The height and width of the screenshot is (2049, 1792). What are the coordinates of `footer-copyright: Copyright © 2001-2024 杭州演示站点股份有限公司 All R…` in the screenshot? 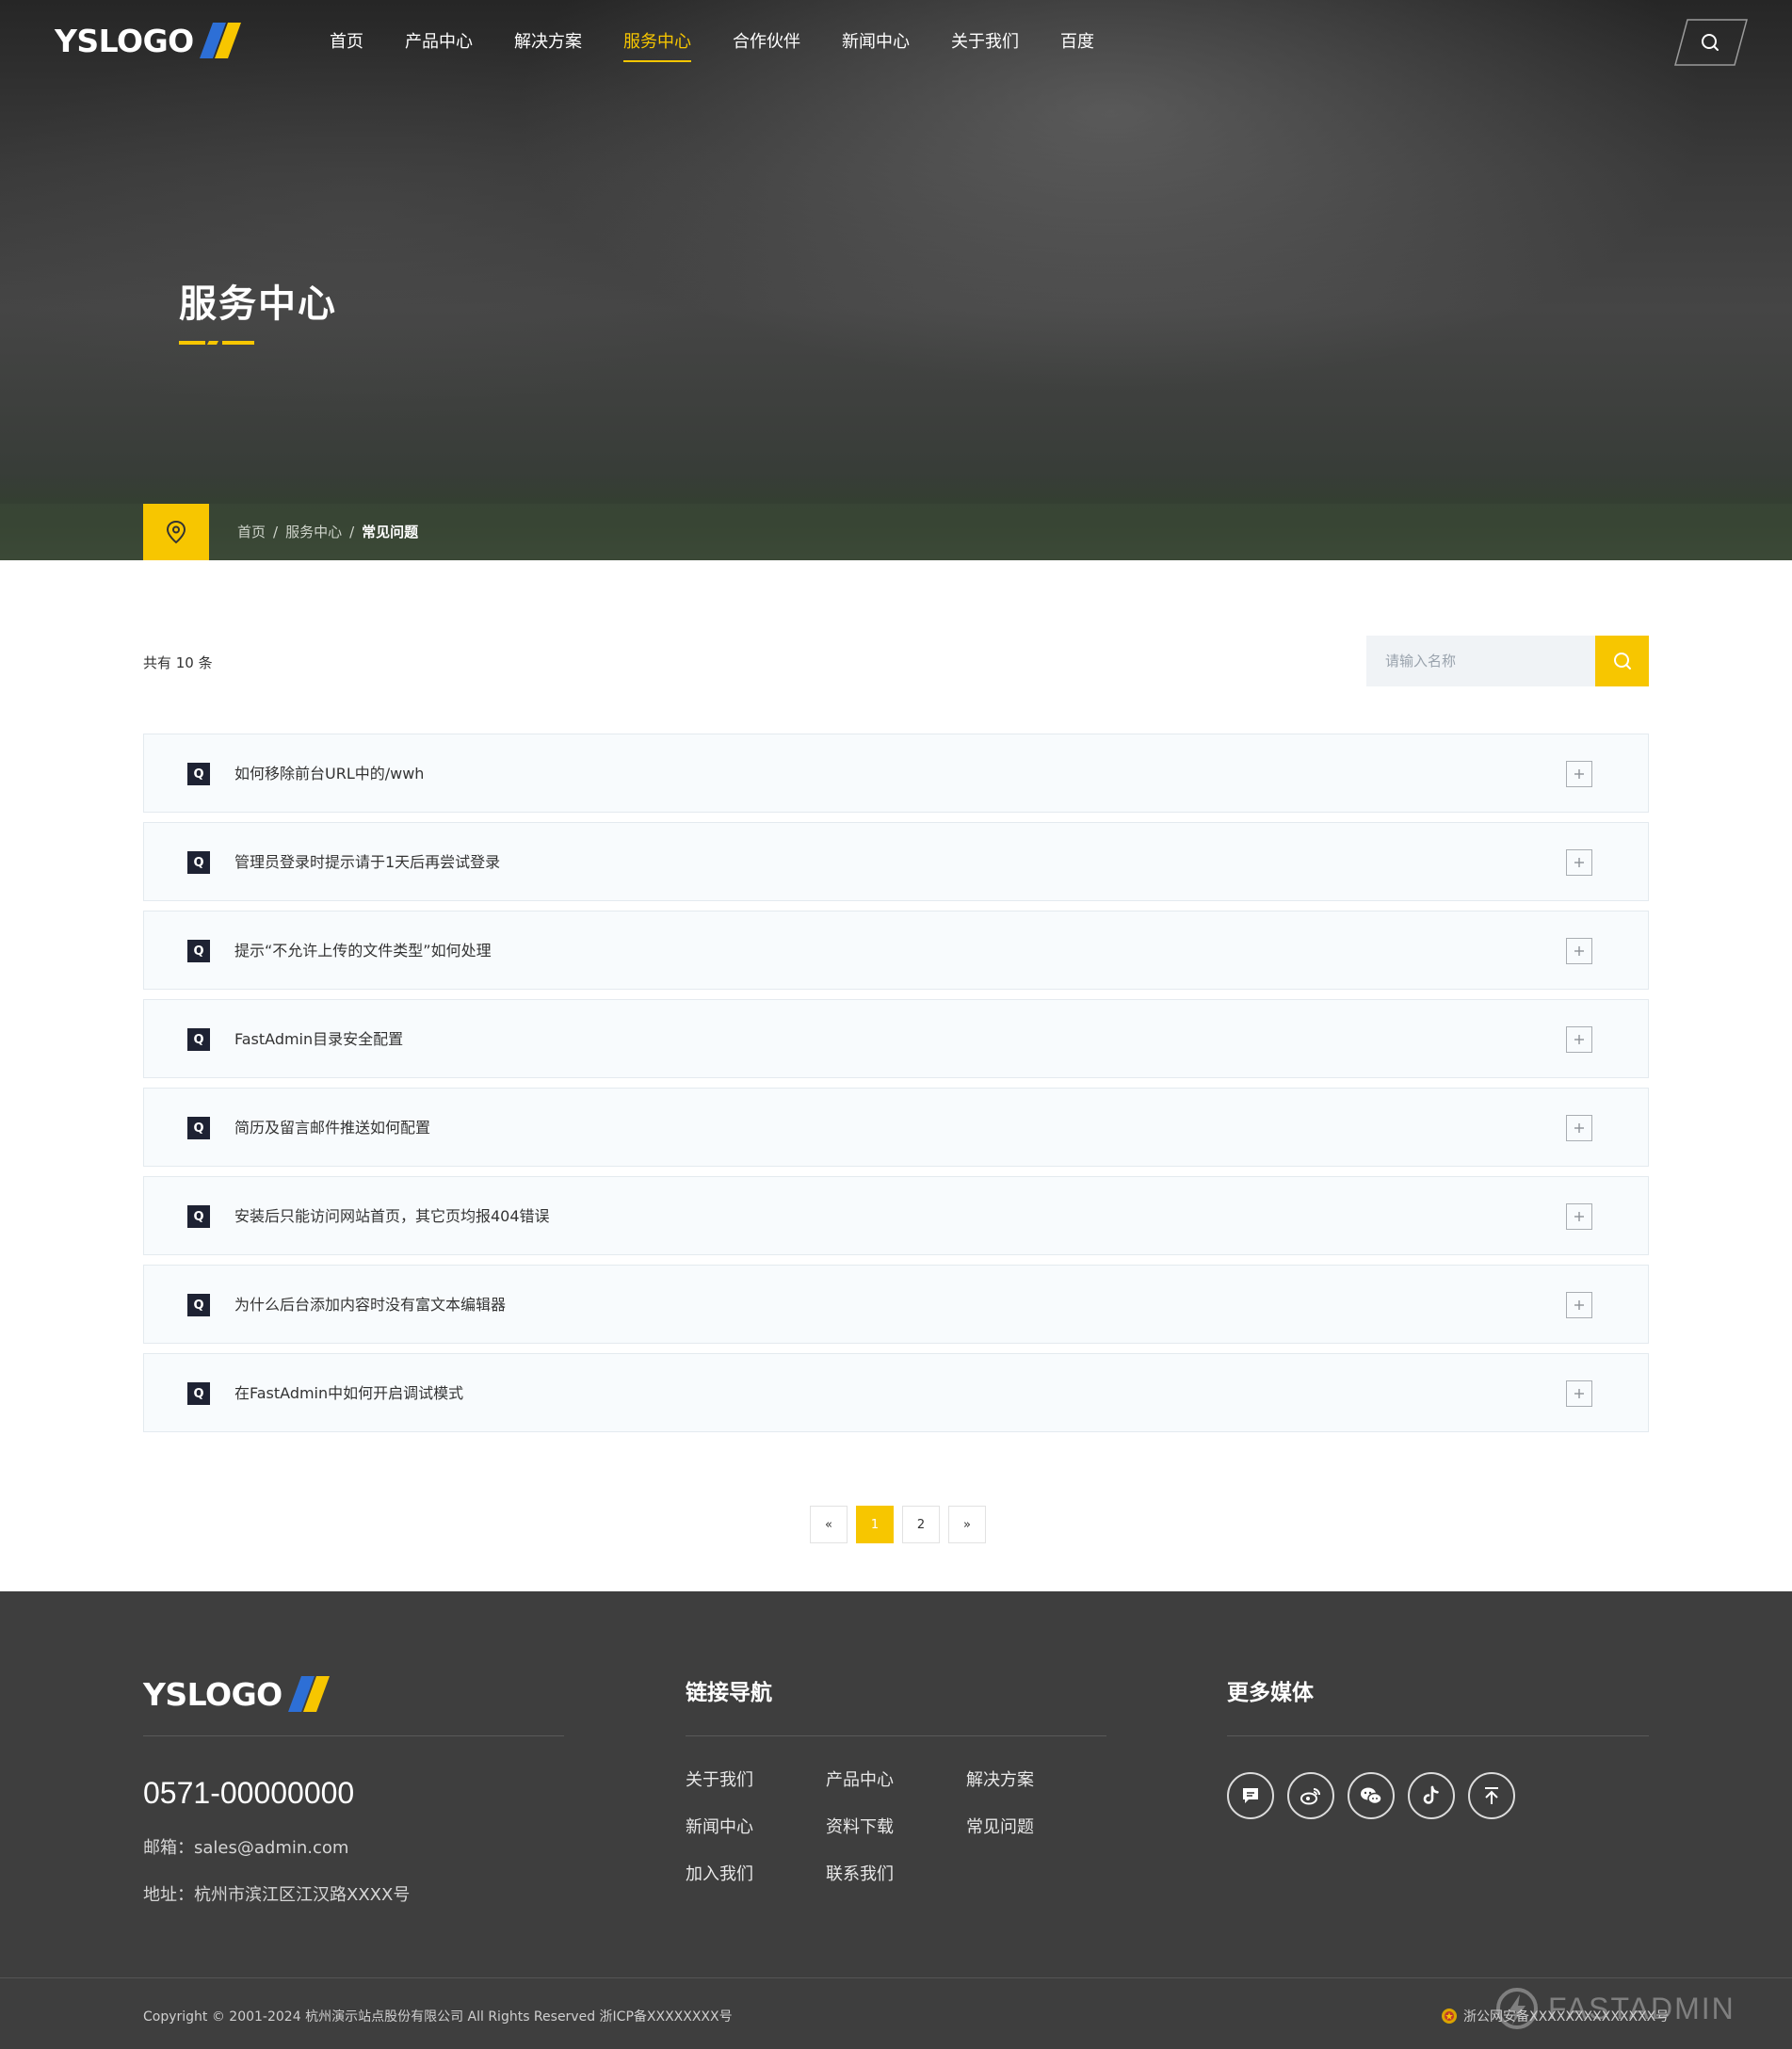 It's located at (438, 2017).